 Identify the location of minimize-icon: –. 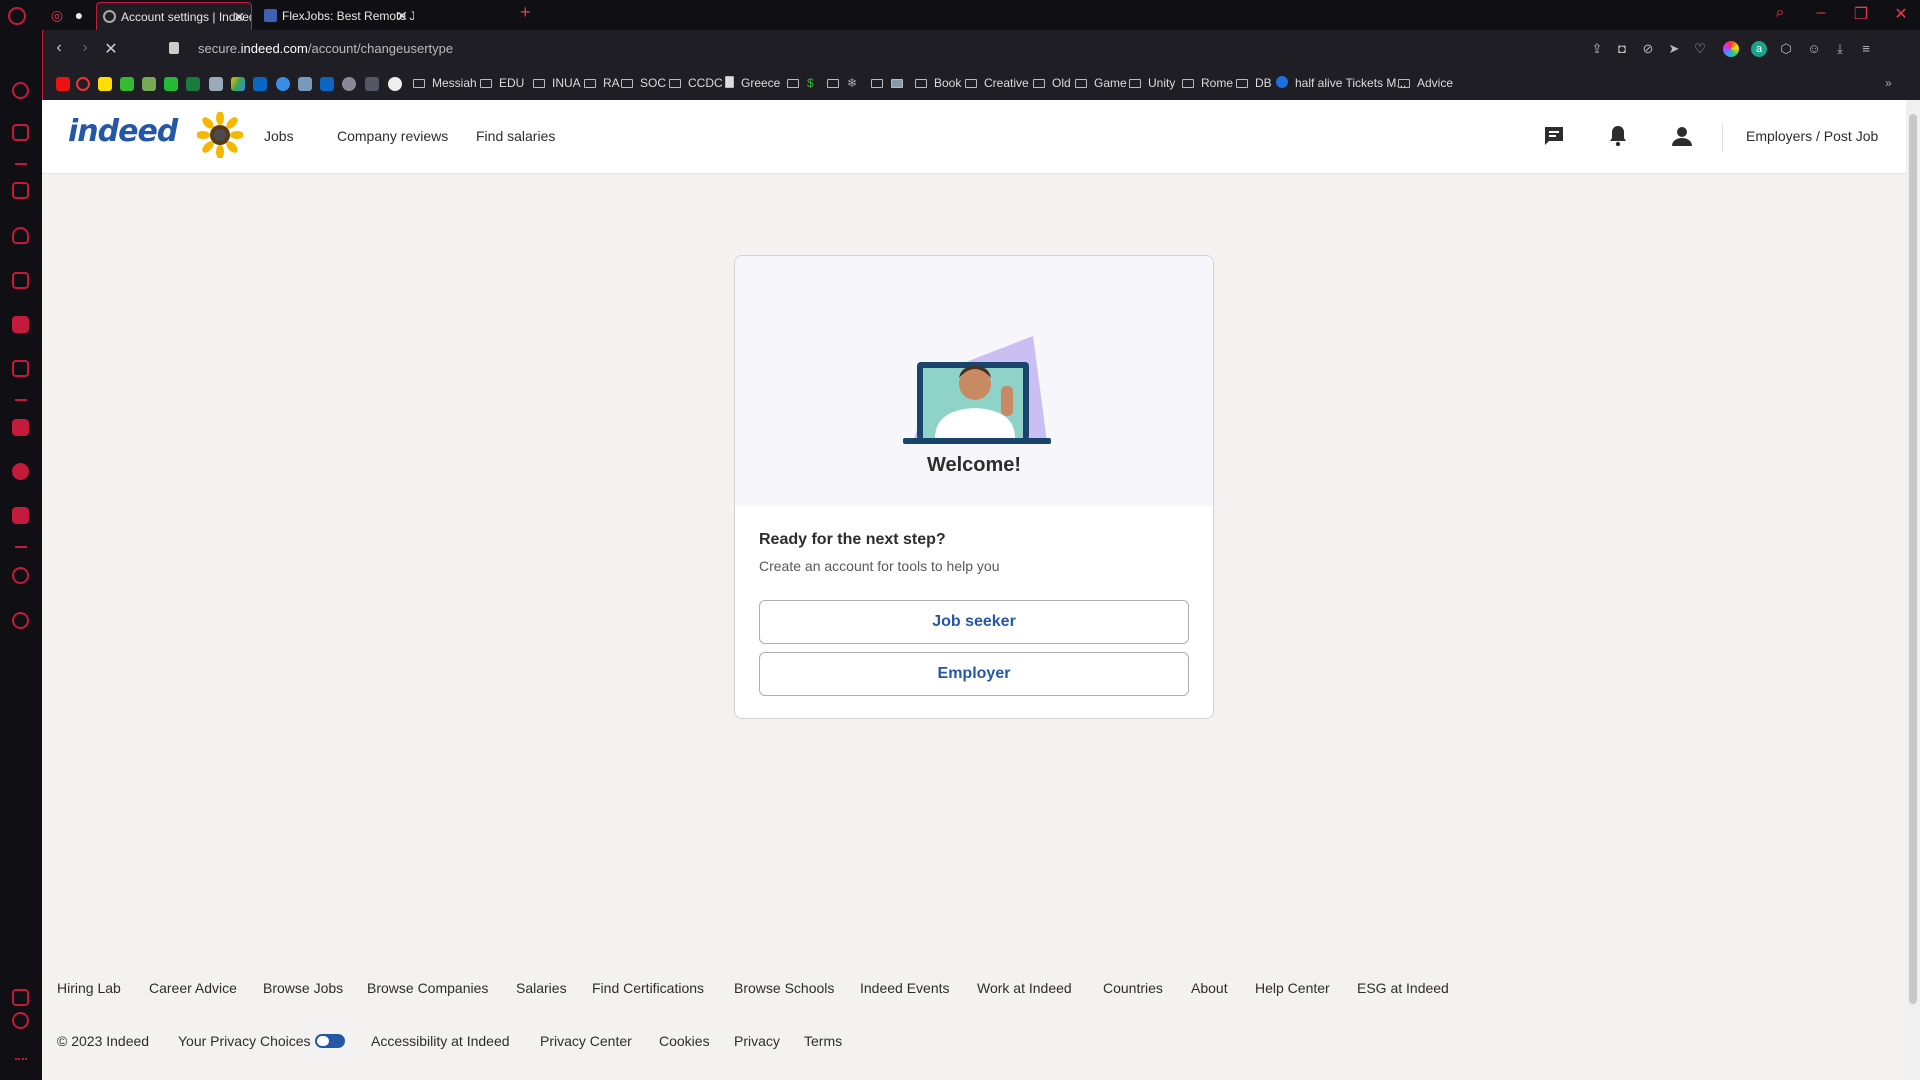
(1821, 13).